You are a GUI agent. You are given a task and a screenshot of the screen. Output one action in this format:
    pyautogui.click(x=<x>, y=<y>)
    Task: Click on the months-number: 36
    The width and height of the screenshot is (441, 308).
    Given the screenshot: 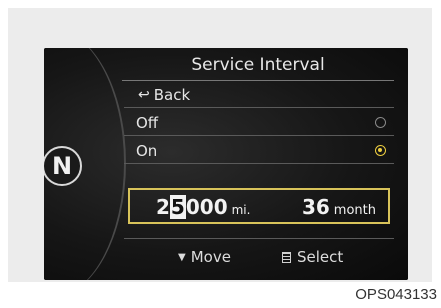 What is the action you would take?
    pyautogui.click(x=315, y=207)
    